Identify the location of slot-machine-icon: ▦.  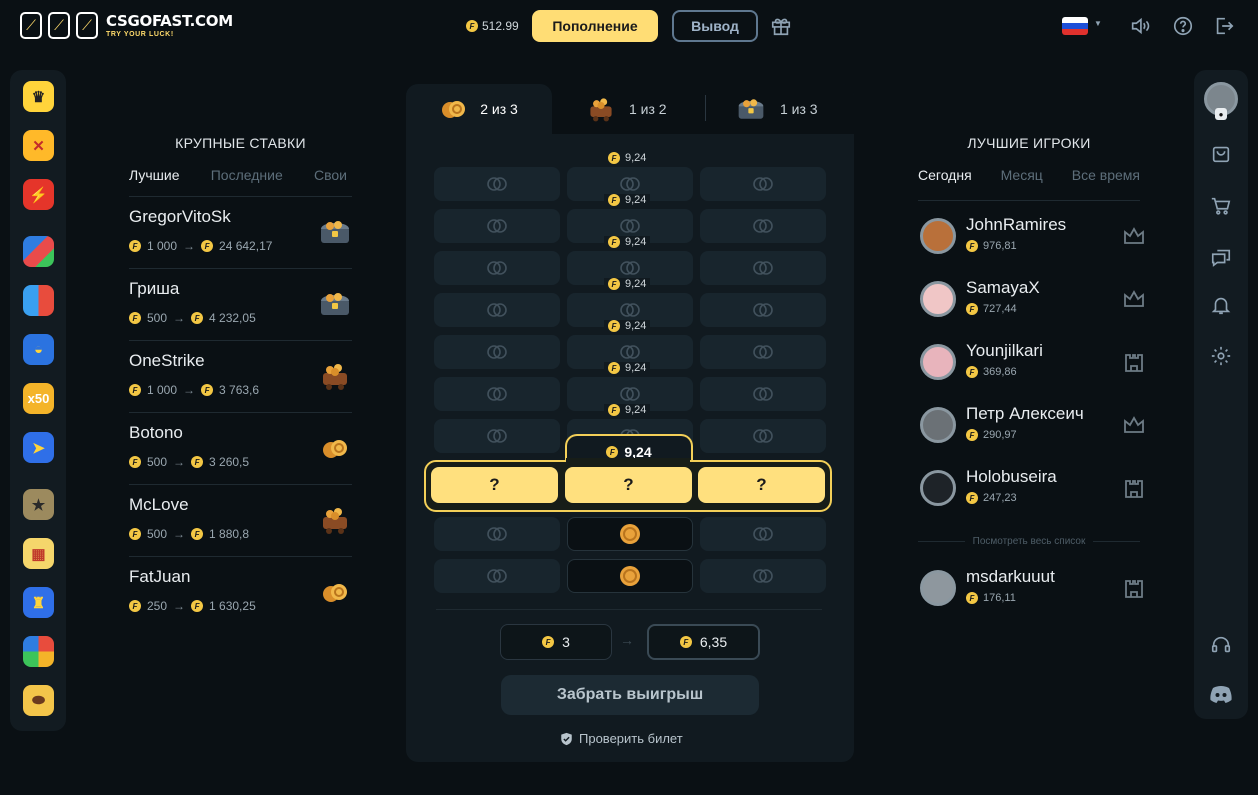
(38, 553).